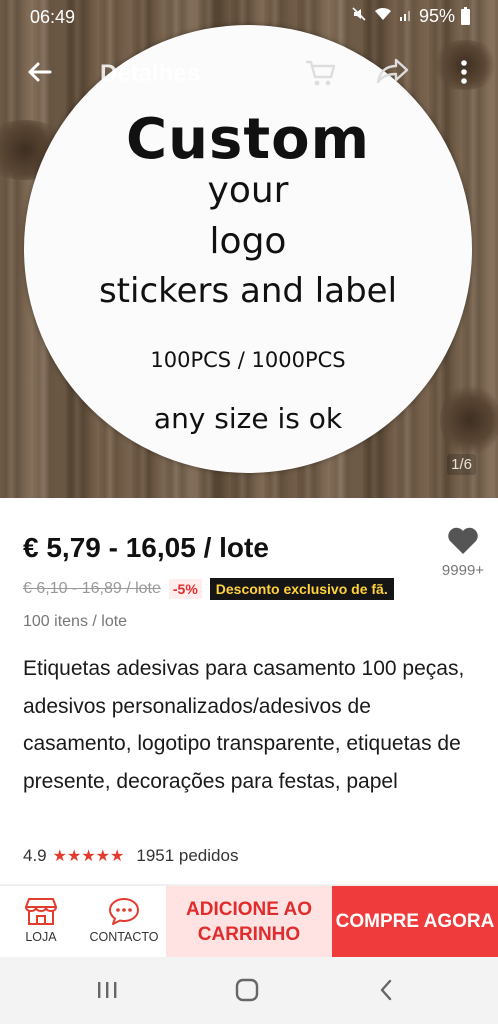  Describe the element at coordinates (88, 856) in the screenshot. I see `rating-stars: ★★★★★` at that location.